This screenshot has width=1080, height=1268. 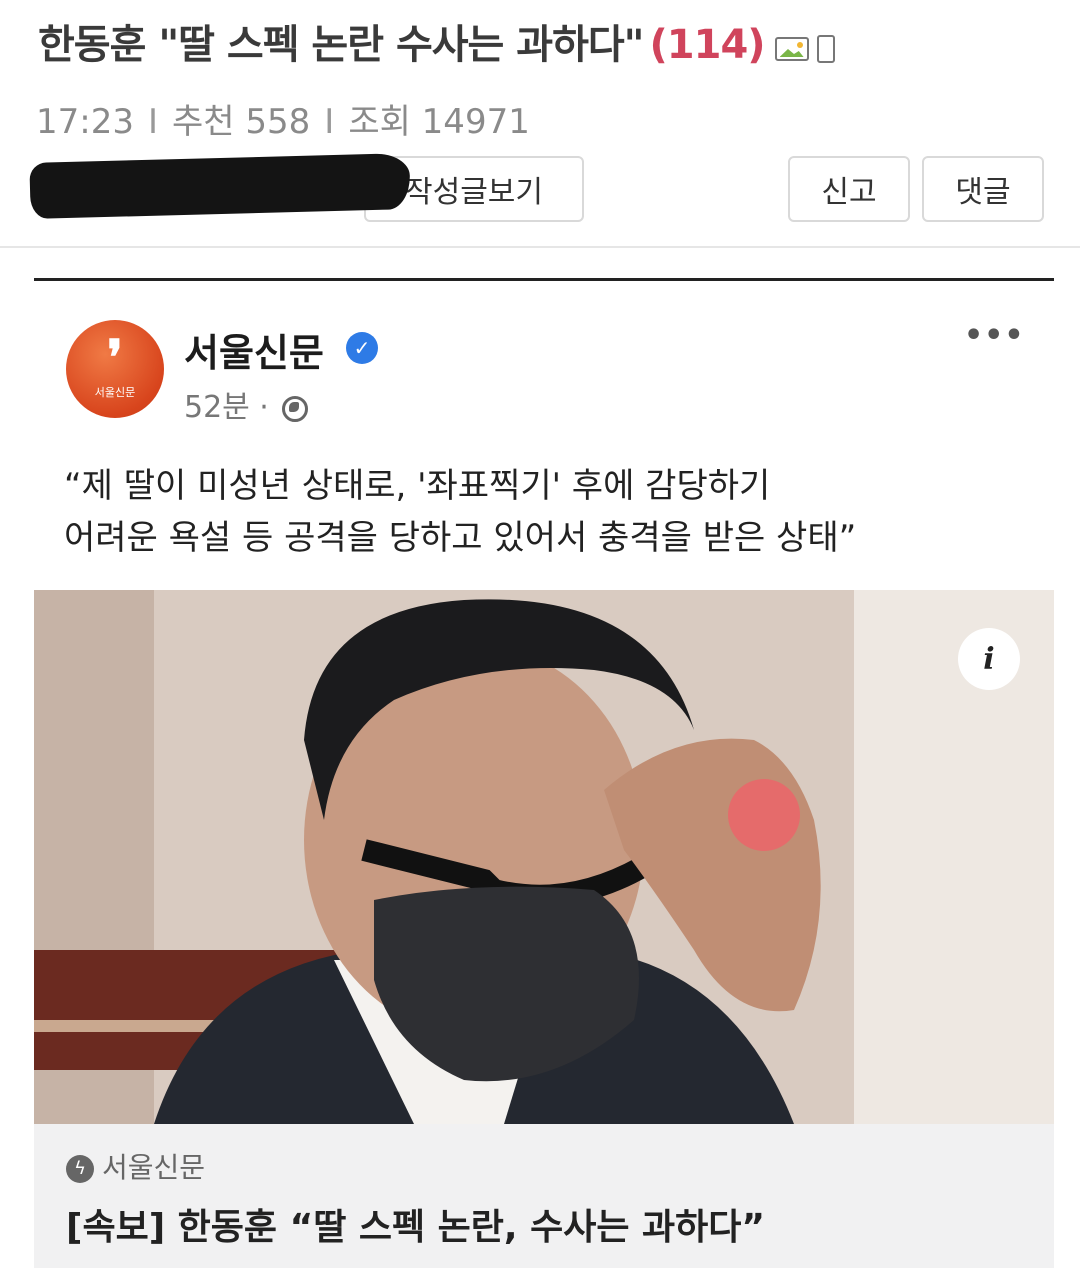 I want to click on recommend-count: 추천 558, so click(x=241, y=122).